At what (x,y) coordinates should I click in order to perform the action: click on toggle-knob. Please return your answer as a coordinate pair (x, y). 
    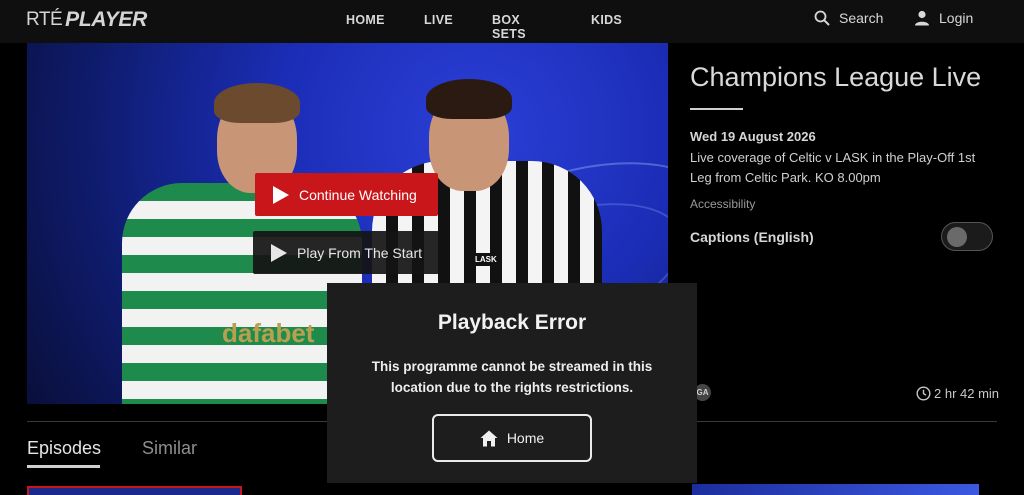
    Looking at the image, I should click on (957, 237).